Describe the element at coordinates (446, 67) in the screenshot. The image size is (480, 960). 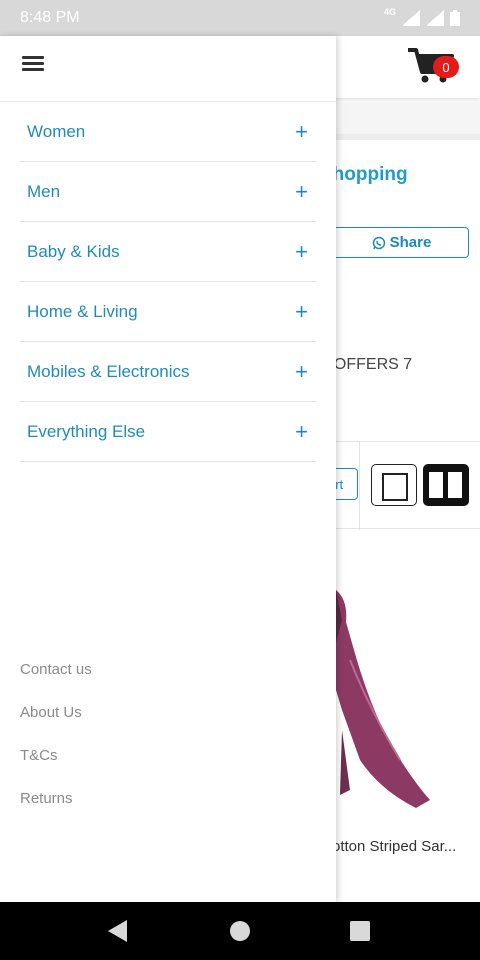
I see `cart-count-badge: 0` at that location.